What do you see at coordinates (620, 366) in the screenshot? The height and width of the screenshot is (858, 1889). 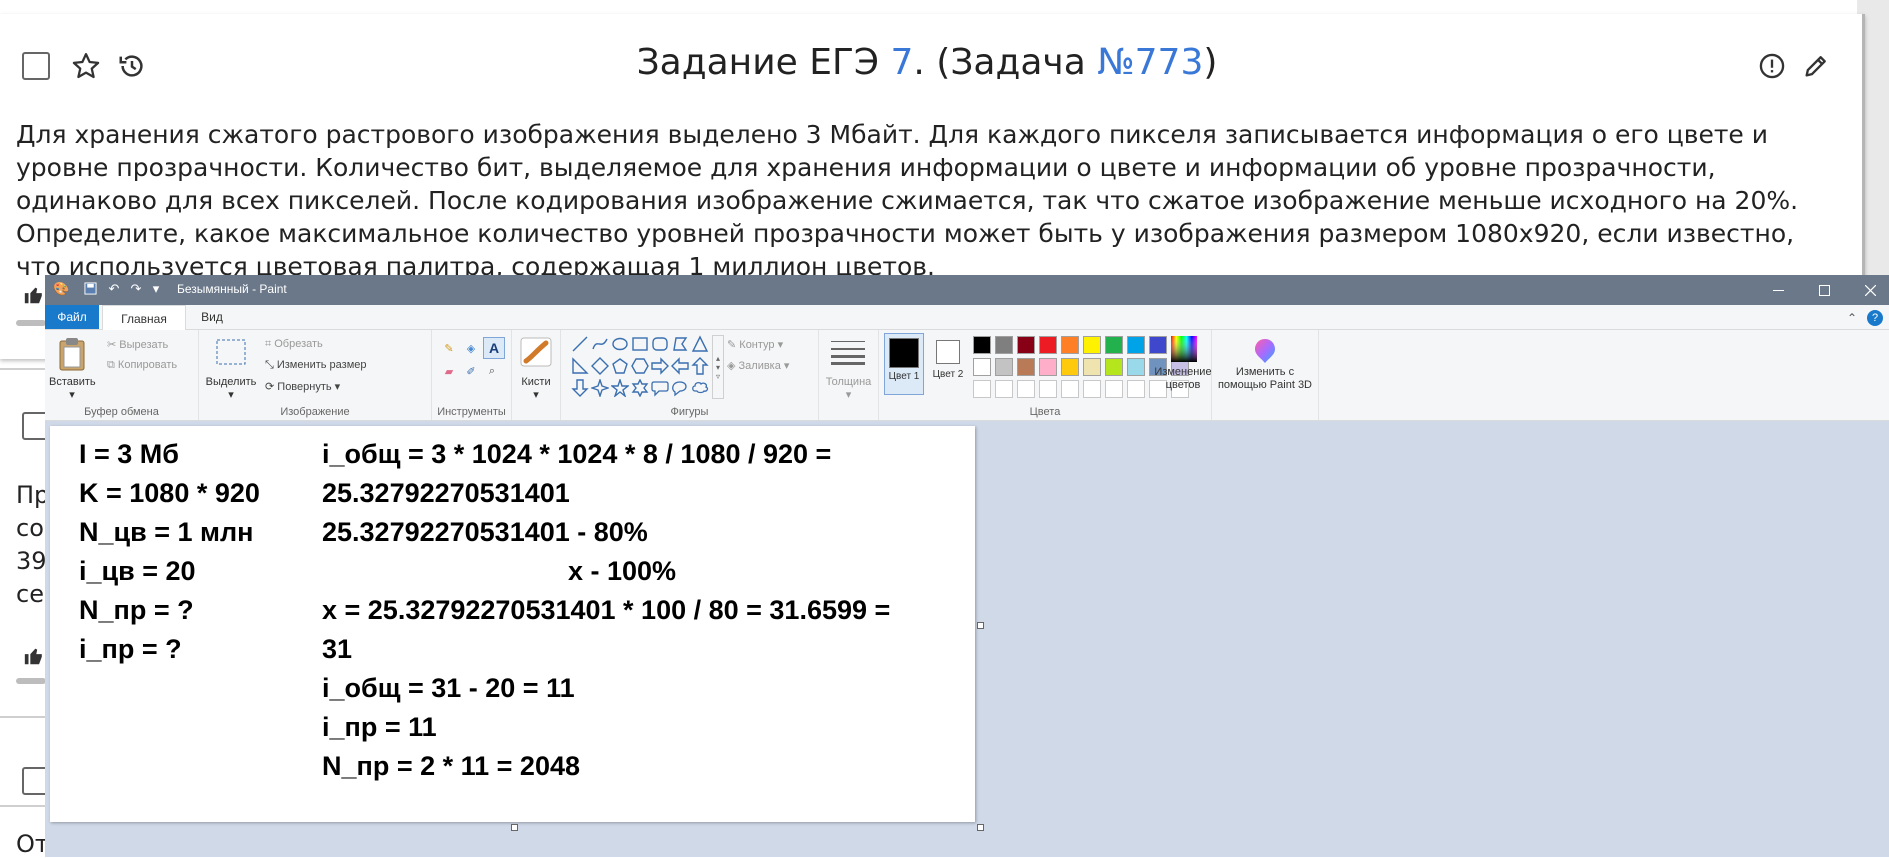 I see `shape-pentagon-icon` at bounding box center [620, 366].